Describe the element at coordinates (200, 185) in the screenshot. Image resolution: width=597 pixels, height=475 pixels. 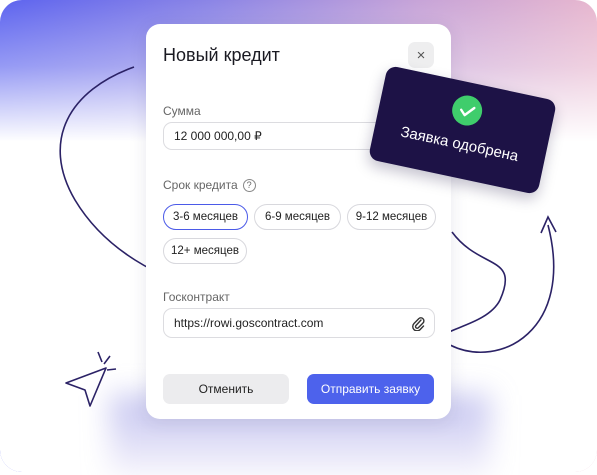
I see `term-label: Срок кредита` at that location.